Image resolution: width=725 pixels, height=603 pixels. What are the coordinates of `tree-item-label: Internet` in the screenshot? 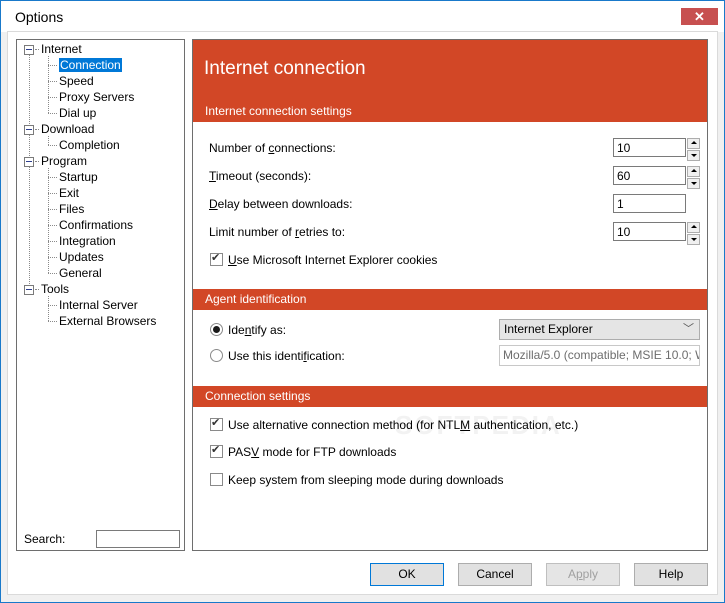 It's located at (61, 49).